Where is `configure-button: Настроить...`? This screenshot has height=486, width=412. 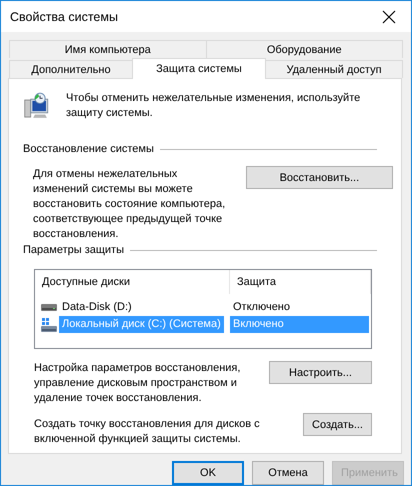
configure-button: Настроить... is located at coordinates (320, 372).